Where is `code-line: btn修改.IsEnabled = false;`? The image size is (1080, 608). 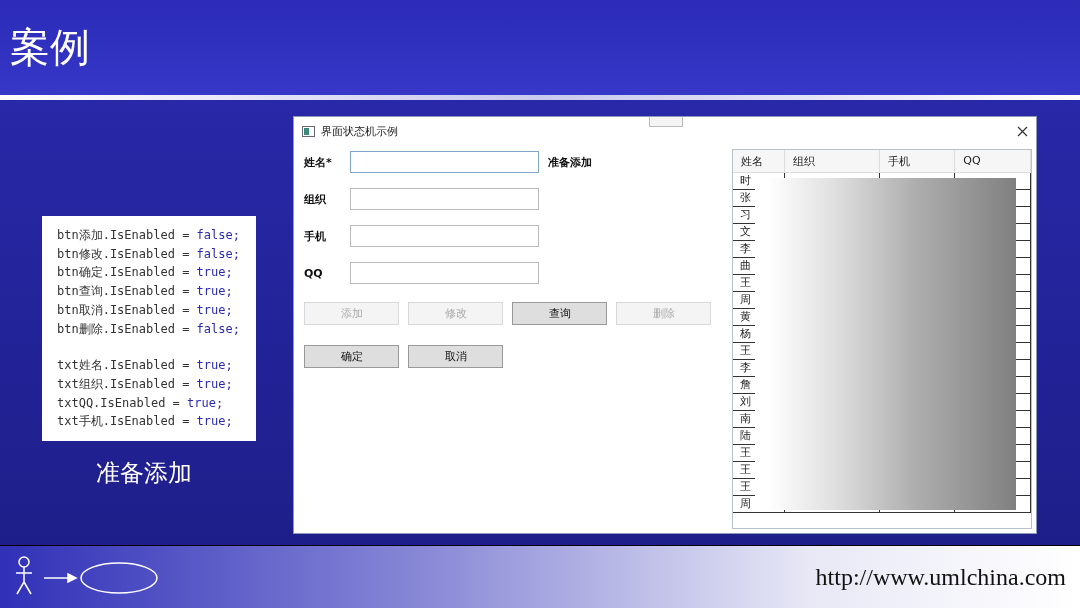
code-line: btn修改.IsEnabled = false; is located at coordinates (149, 254).